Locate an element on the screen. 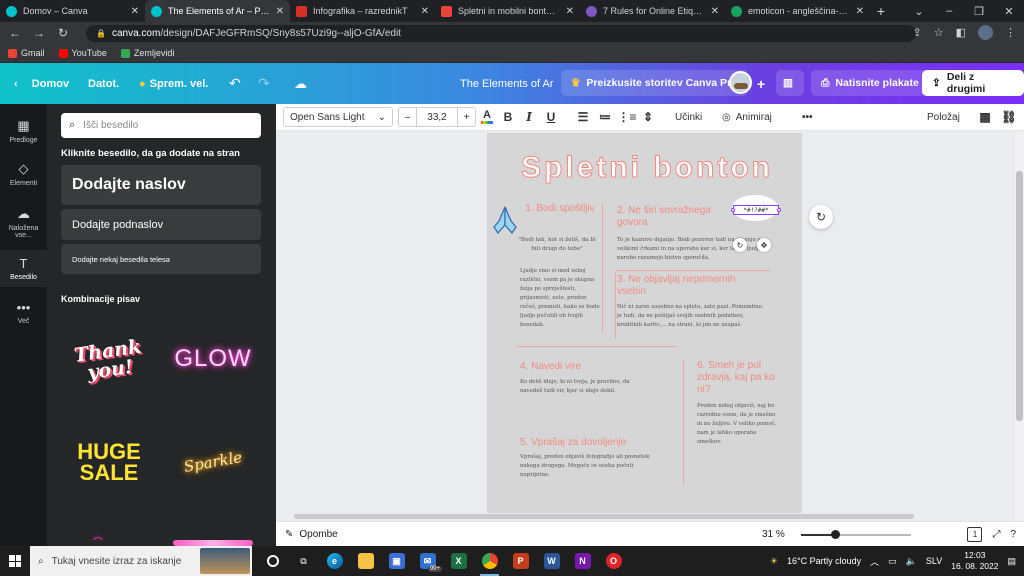 This screenshot has width=1024, height=576. zoom-percentage: 31 % is located at coordinates (773, 534).